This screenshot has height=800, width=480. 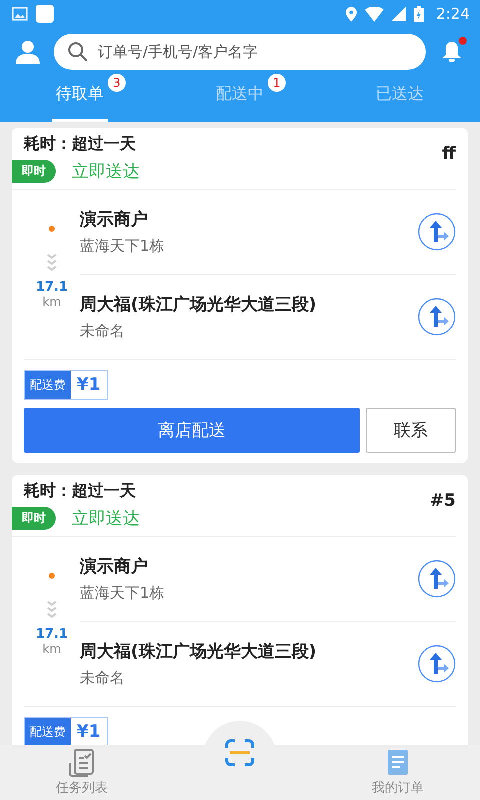 I want to click on scan-icon, so click(x=240, y=753).